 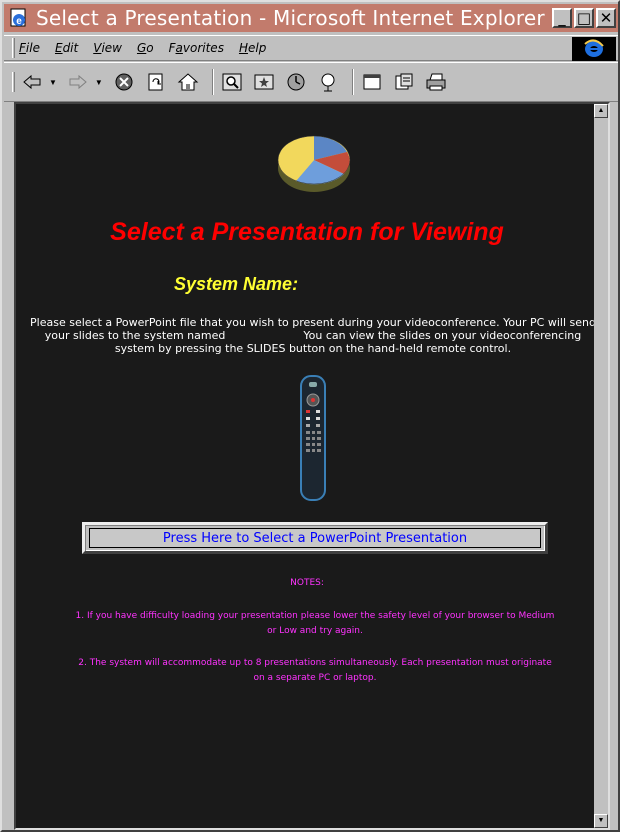 I want to click on toolbar-grip, so click(x=13, y=82).